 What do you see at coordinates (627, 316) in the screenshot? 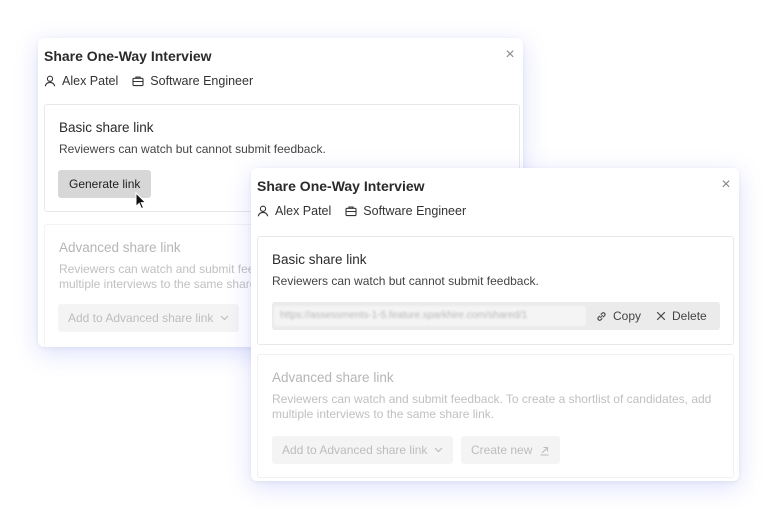
I see `copy-link-label: Copy` at bounding box center [627, 316].